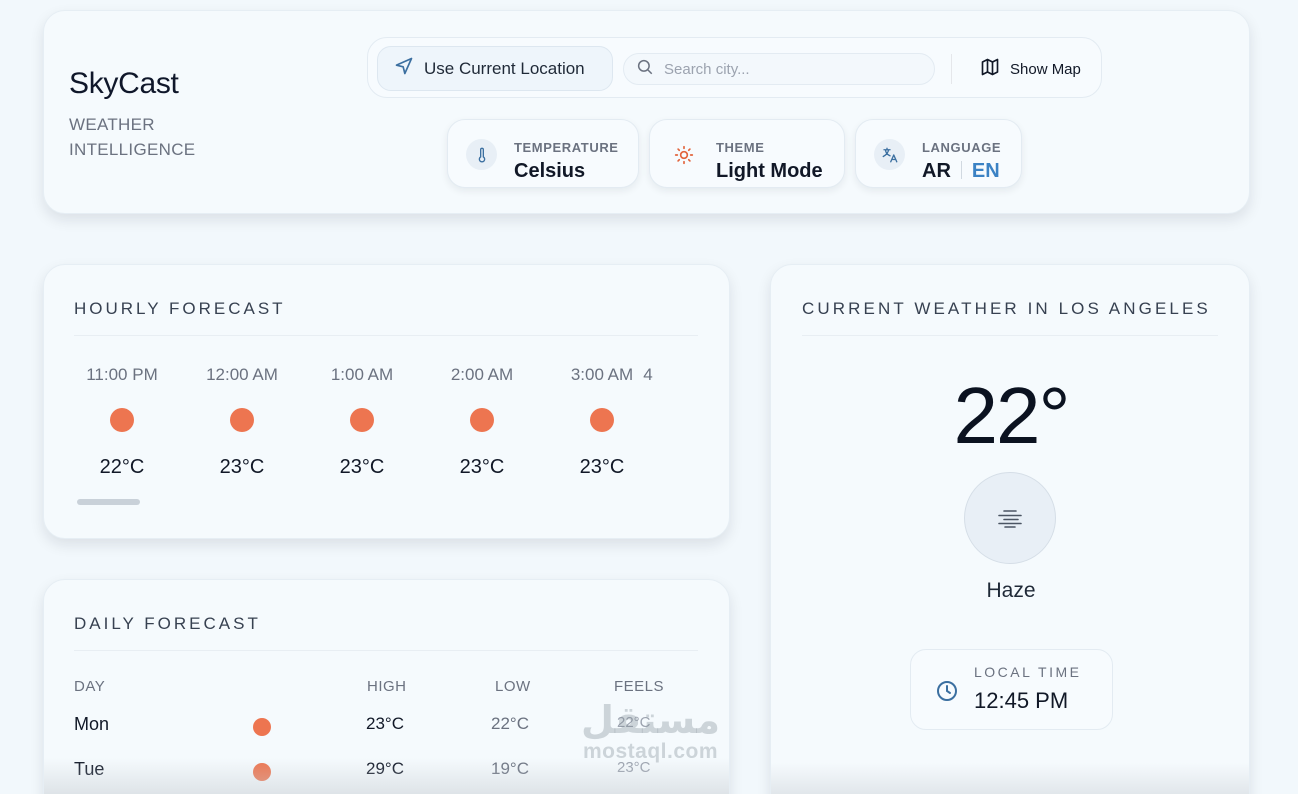  Describe the element at coordinates (1010, 778) in the screenshot. I see `bottom-fade` at that location.